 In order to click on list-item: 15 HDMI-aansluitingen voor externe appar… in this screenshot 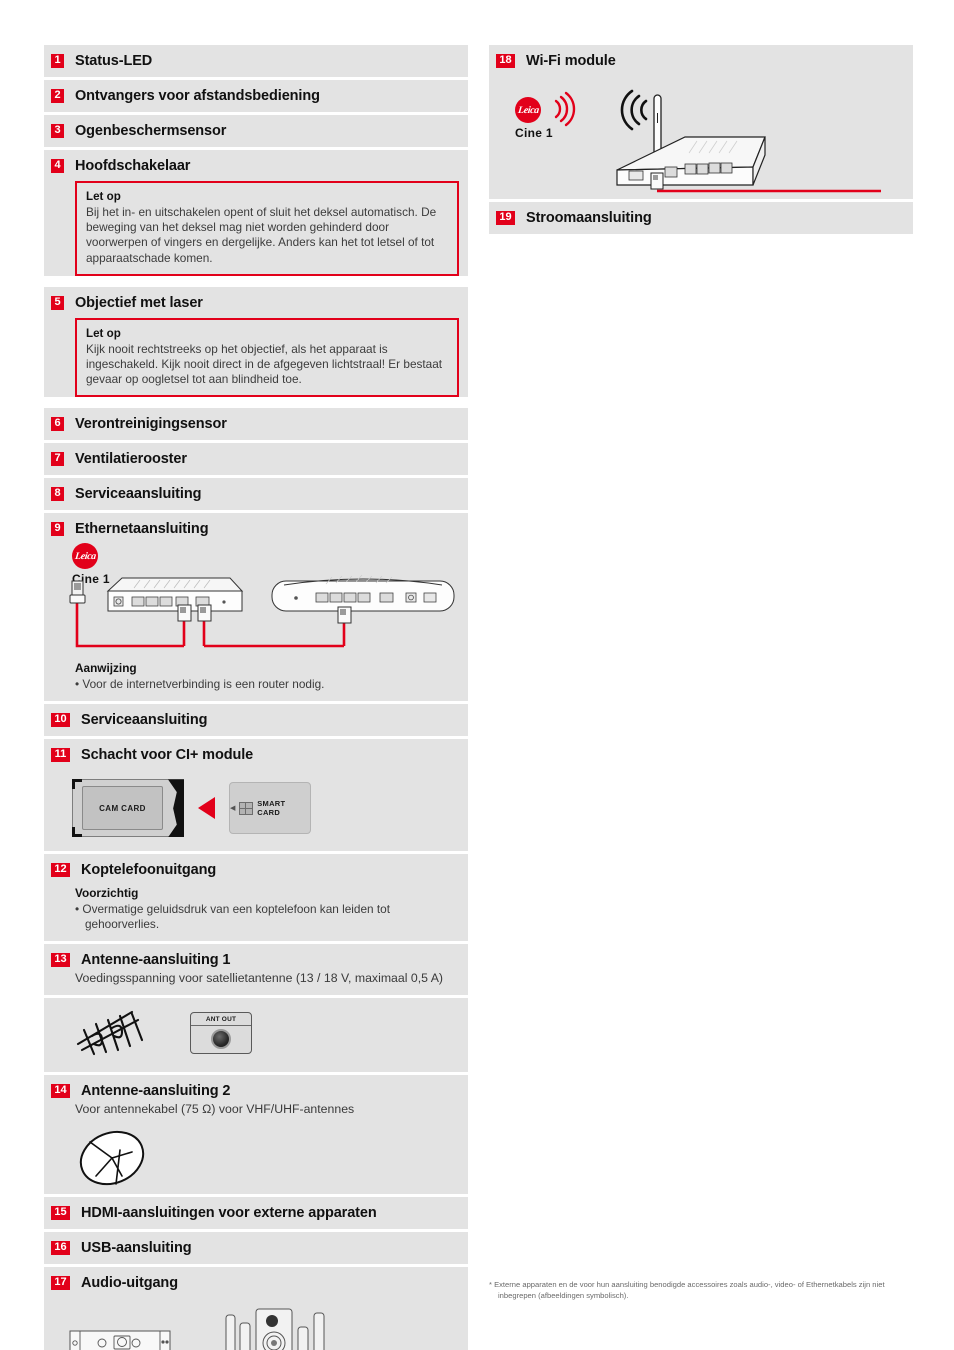, I will do `click(256, 1213)`.